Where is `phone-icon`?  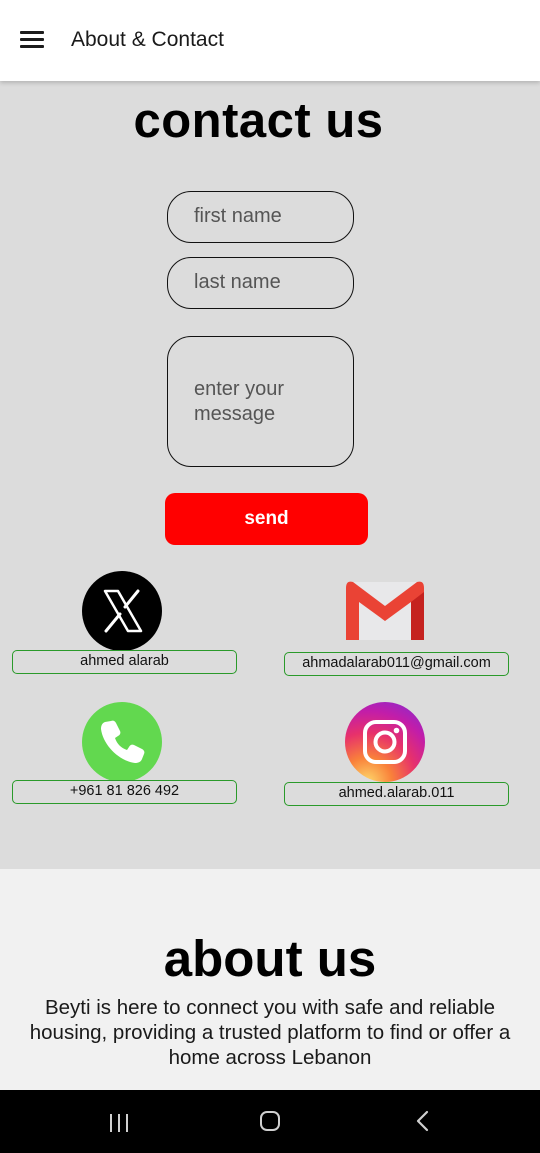 phone-icon is located at coordinates (122, 742).